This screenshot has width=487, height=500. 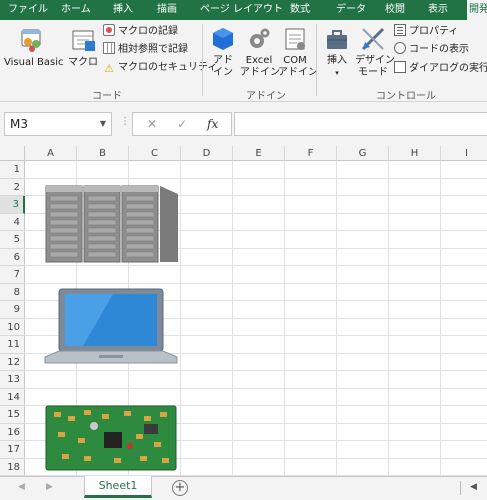 I want to click on row-header: 6, so click(x=12, y=257).